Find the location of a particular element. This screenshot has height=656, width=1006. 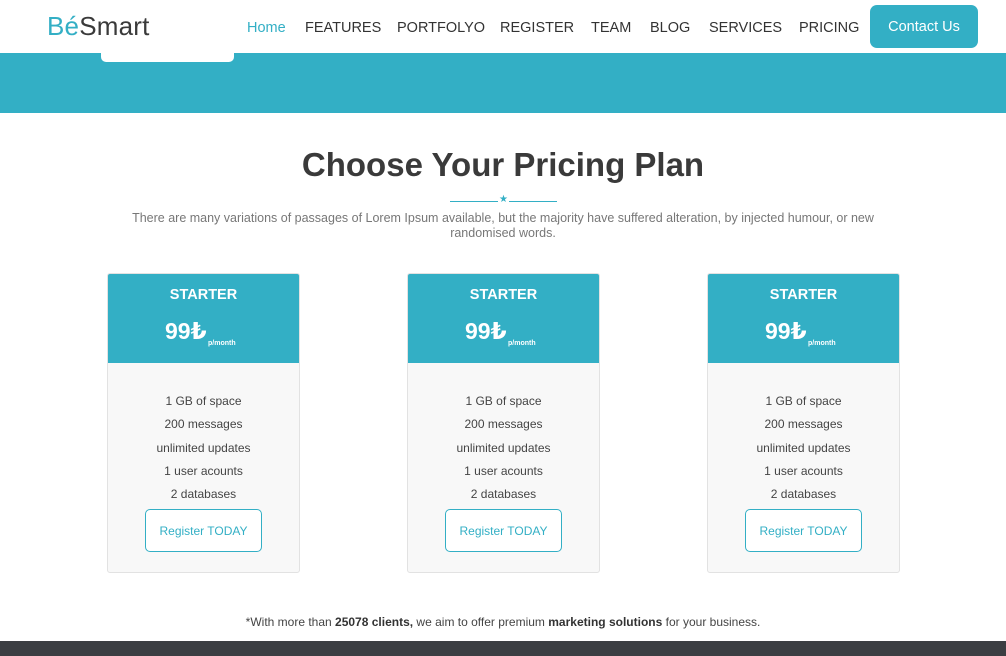

client-count: 25078 clients, is located at coordinates (374, 622).